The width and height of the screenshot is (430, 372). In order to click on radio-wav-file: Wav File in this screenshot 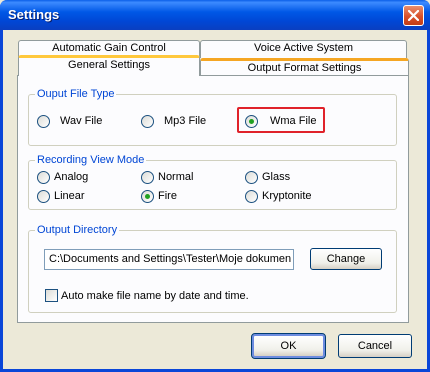, I will do `click(69, 121)`.